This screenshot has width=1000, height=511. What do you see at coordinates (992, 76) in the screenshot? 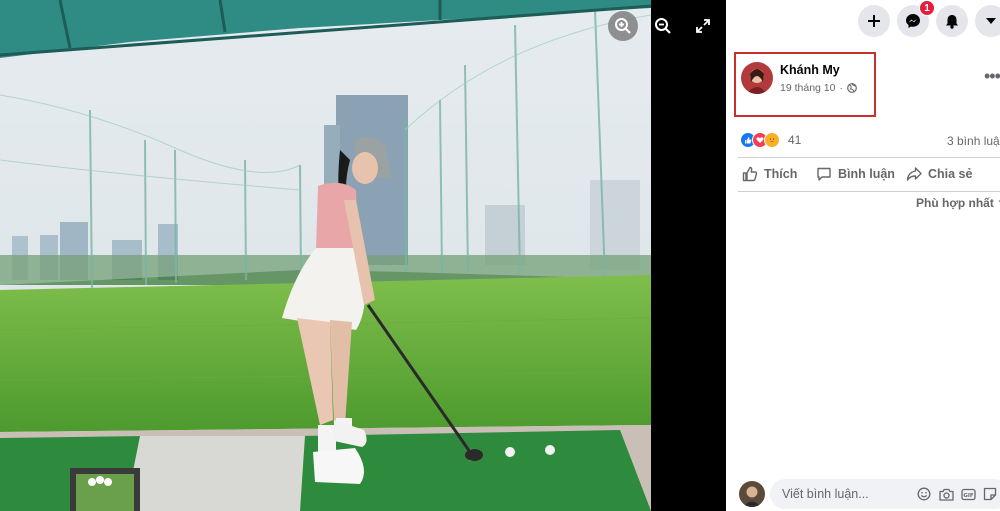
I see `more-options-icon: •••` at bounding box center [992, 76].